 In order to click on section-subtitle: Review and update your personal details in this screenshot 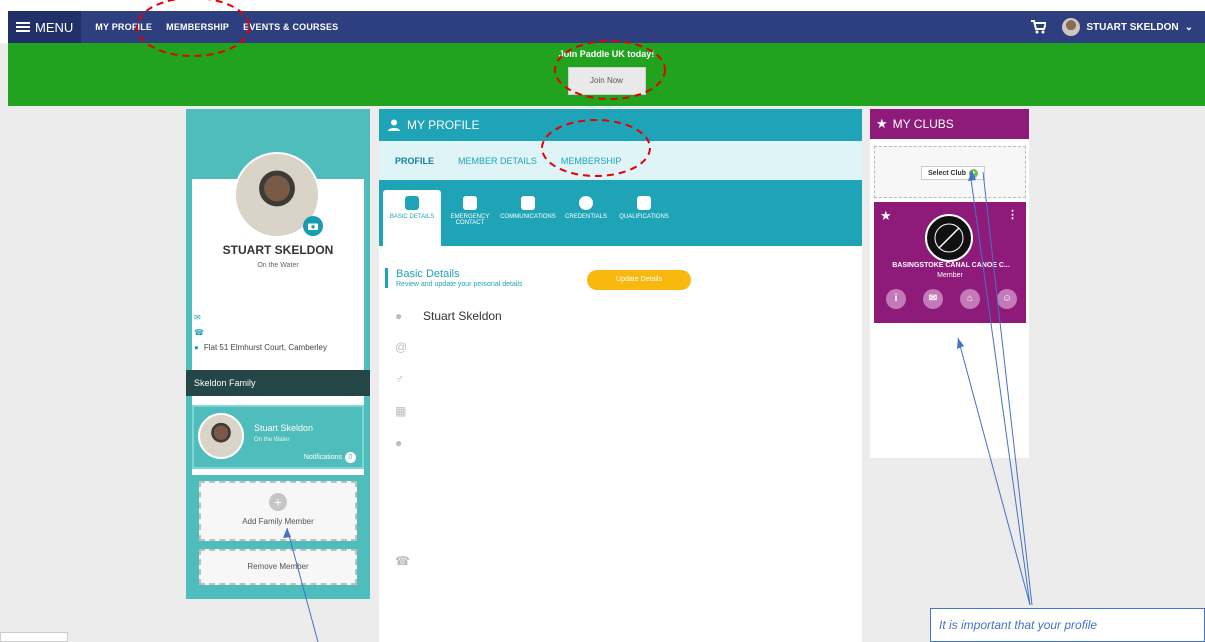, I will do `click(459, 284)`.